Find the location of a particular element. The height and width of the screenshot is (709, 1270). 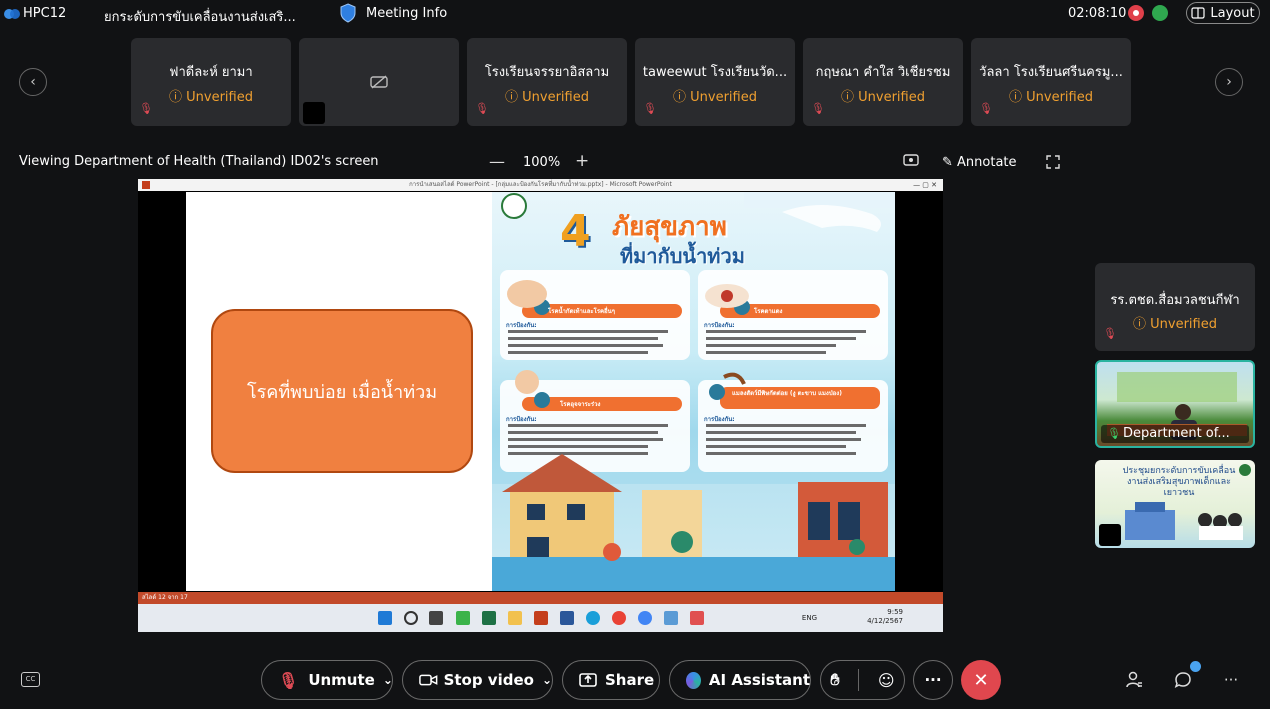

ai-assistant-icon is located at coordinates (693, 680).